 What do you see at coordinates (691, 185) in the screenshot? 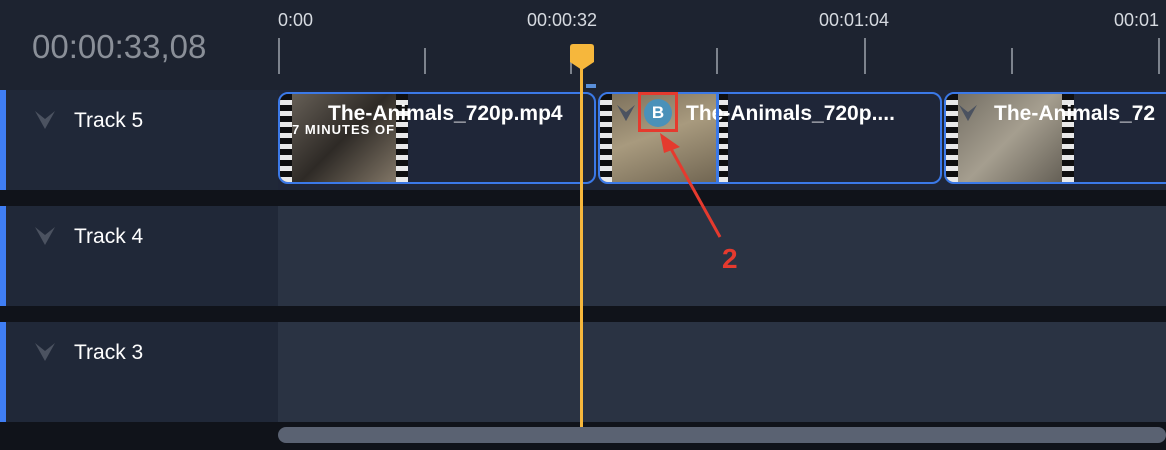
I see `annotation-arrow-icon` at bounding box center [691, 185].